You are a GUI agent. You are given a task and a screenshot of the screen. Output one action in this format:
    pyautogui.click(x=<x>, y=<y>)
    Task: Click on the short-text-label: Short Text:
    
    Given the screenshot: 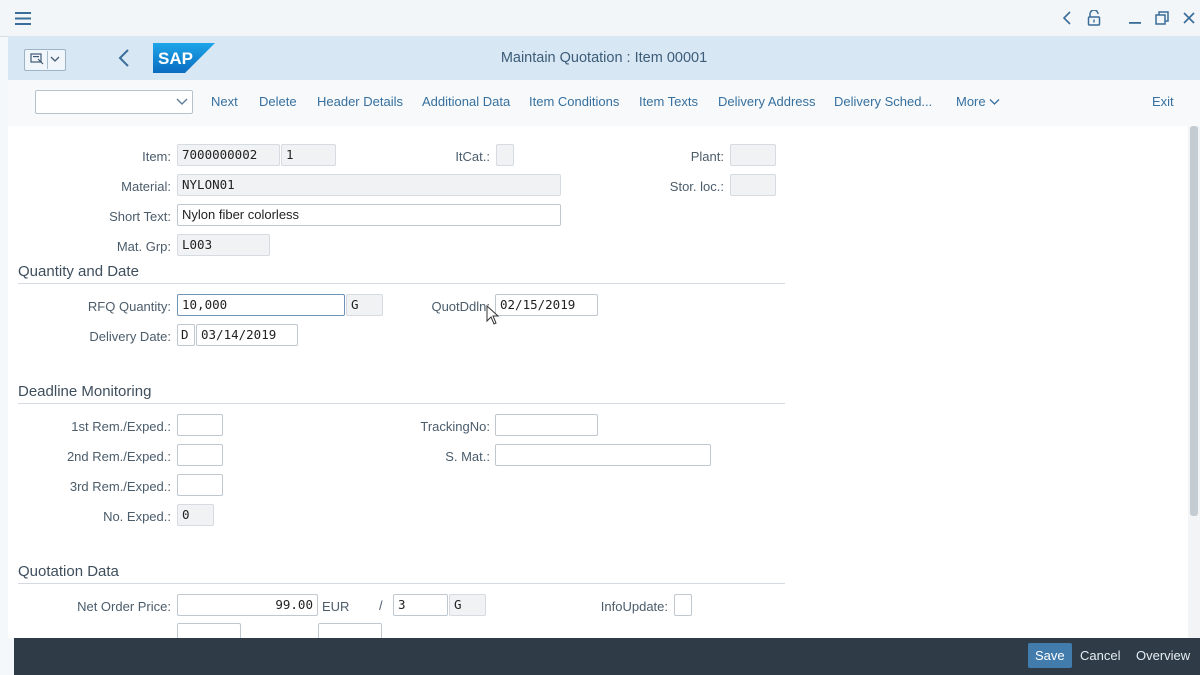 What is the action you would take?
    pyautogui.click(x=140, y=216)
    